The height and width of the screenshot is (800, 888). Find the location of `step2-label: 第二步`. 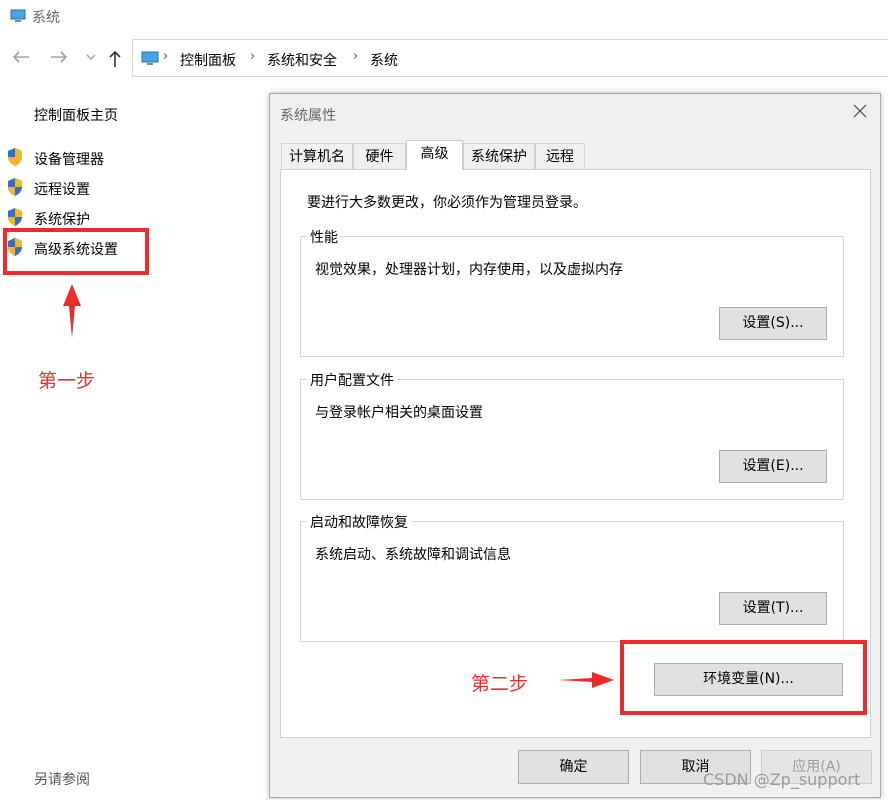

step2-label: 第二步 is located at coordinates (500, 684).